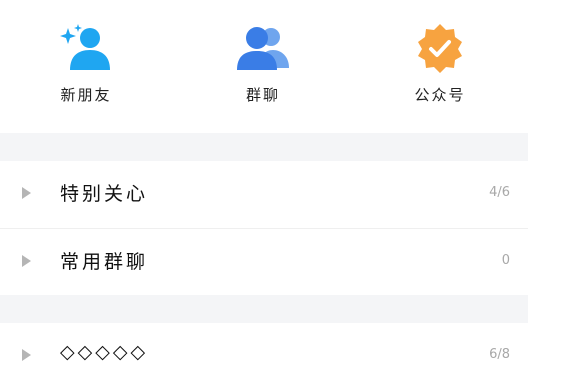 This screenshot has height=389, width=580. I want to click on official-accounts-button: 公众号, so click(440, 70).